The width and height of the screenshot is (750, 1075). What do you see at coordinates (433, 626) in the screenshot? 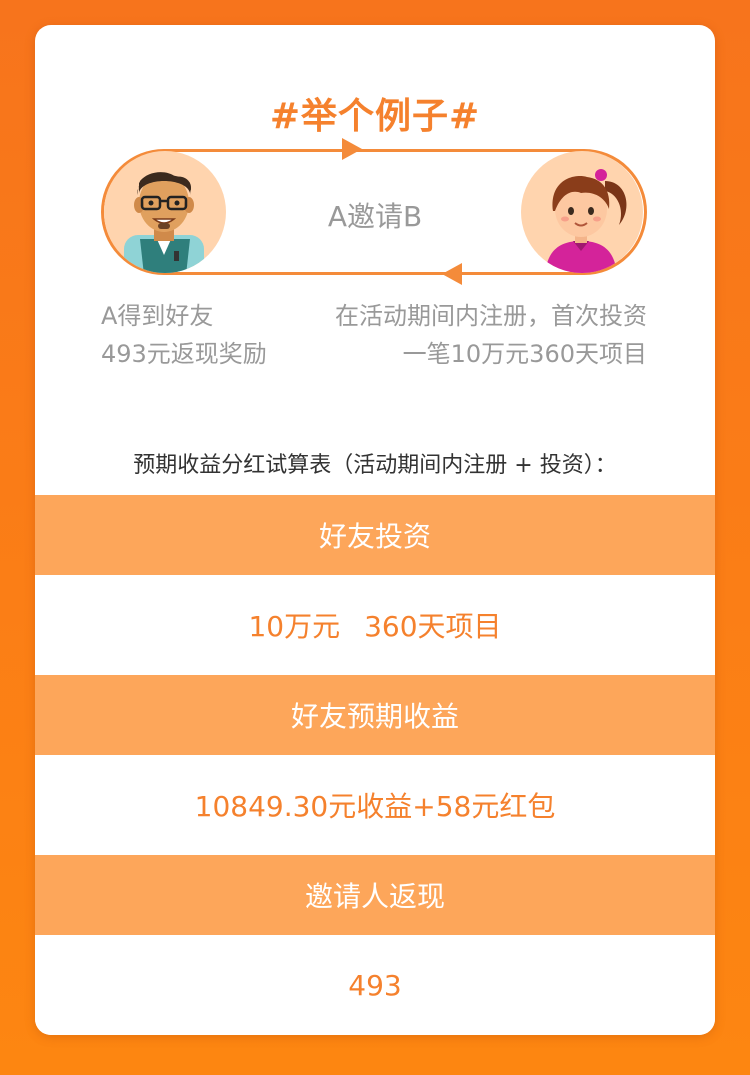
I see `investment-term: 360天项目` at bounding box center [433, 626].